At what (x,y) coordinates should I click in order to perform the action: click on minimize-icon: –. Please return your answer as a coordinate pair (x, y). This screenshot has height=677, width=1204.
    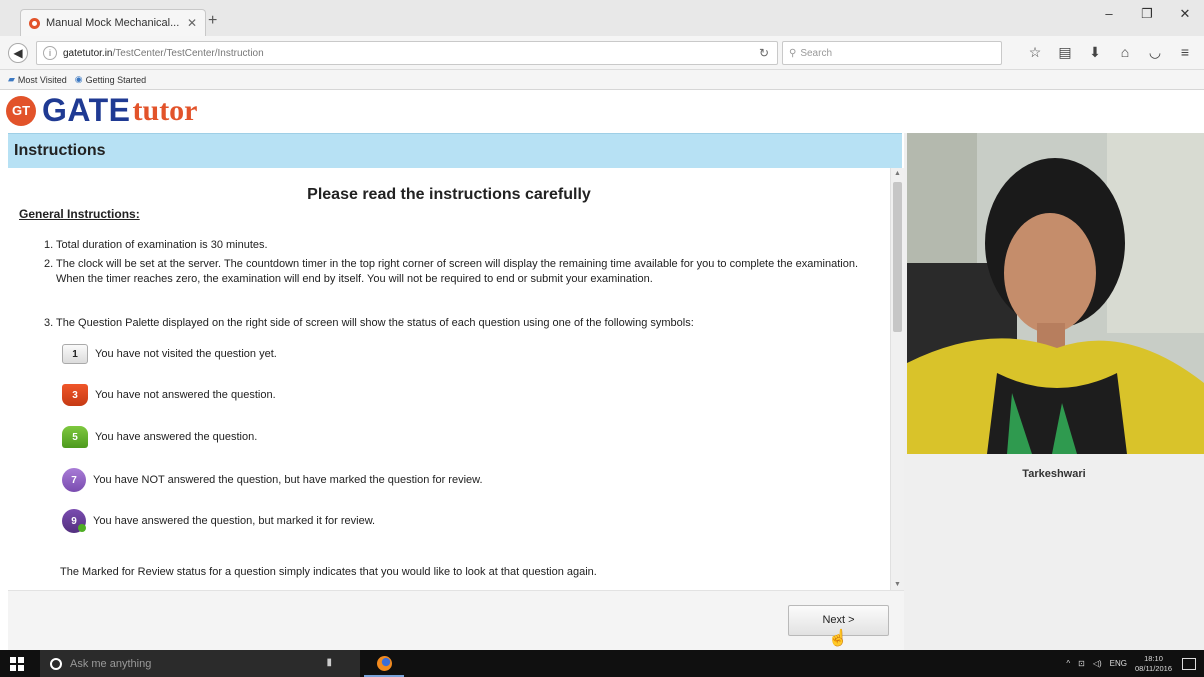
    Looking at the image, I should click on (1109, 14).